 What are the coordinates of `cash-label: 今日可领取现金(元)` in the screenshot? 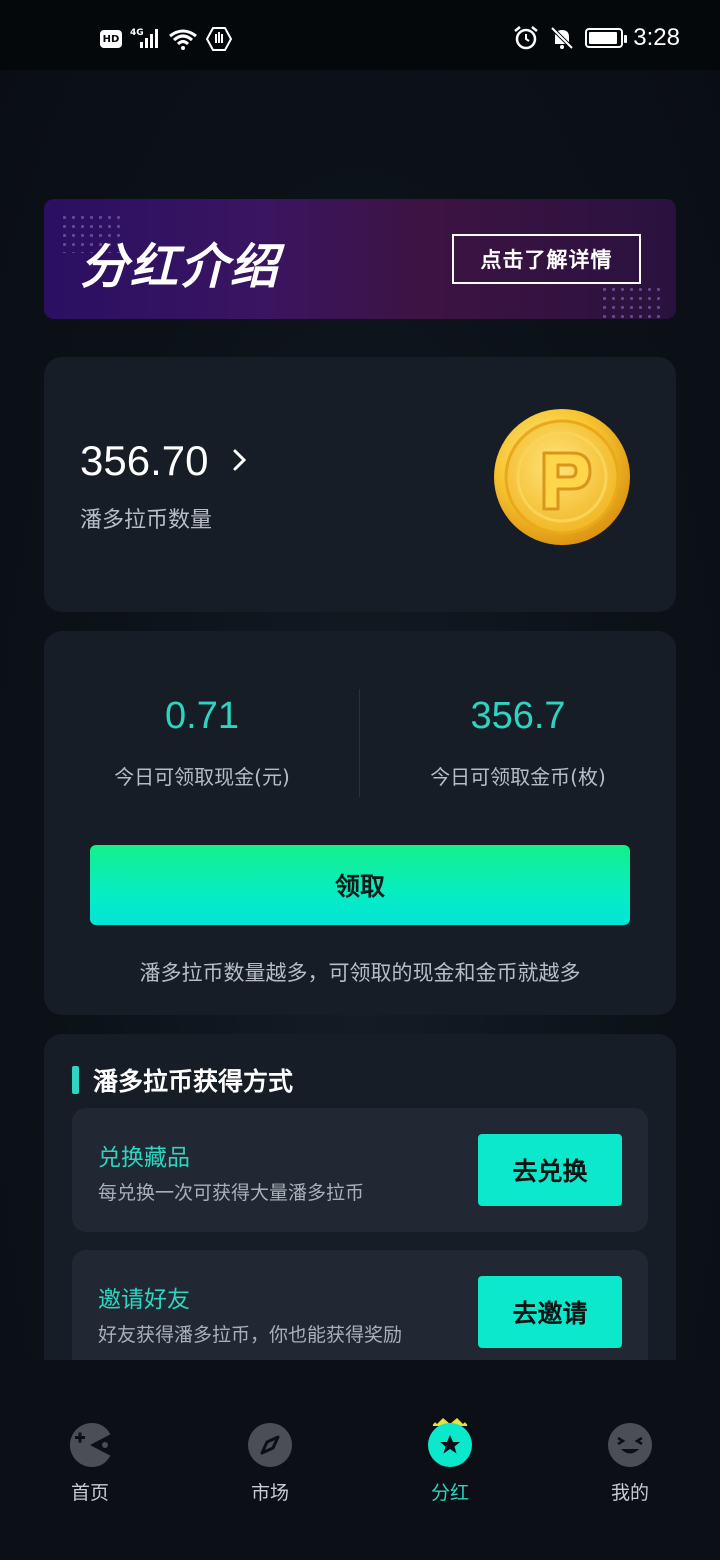 It's located at (202, 777).